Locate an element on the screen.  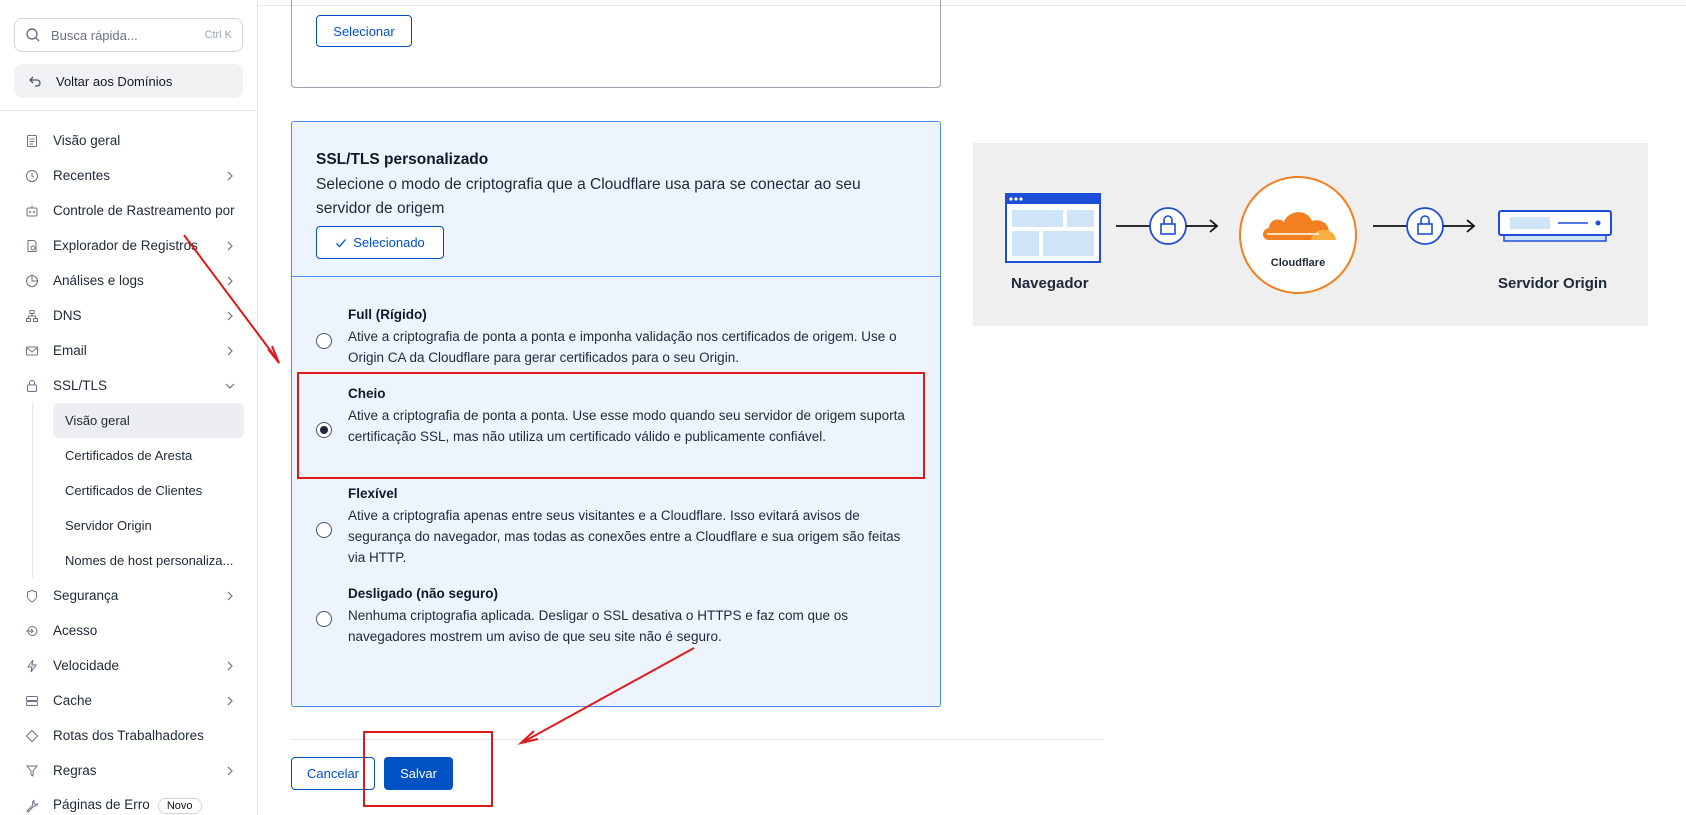
chevron-down-icon is located at coordinates (230, 386).